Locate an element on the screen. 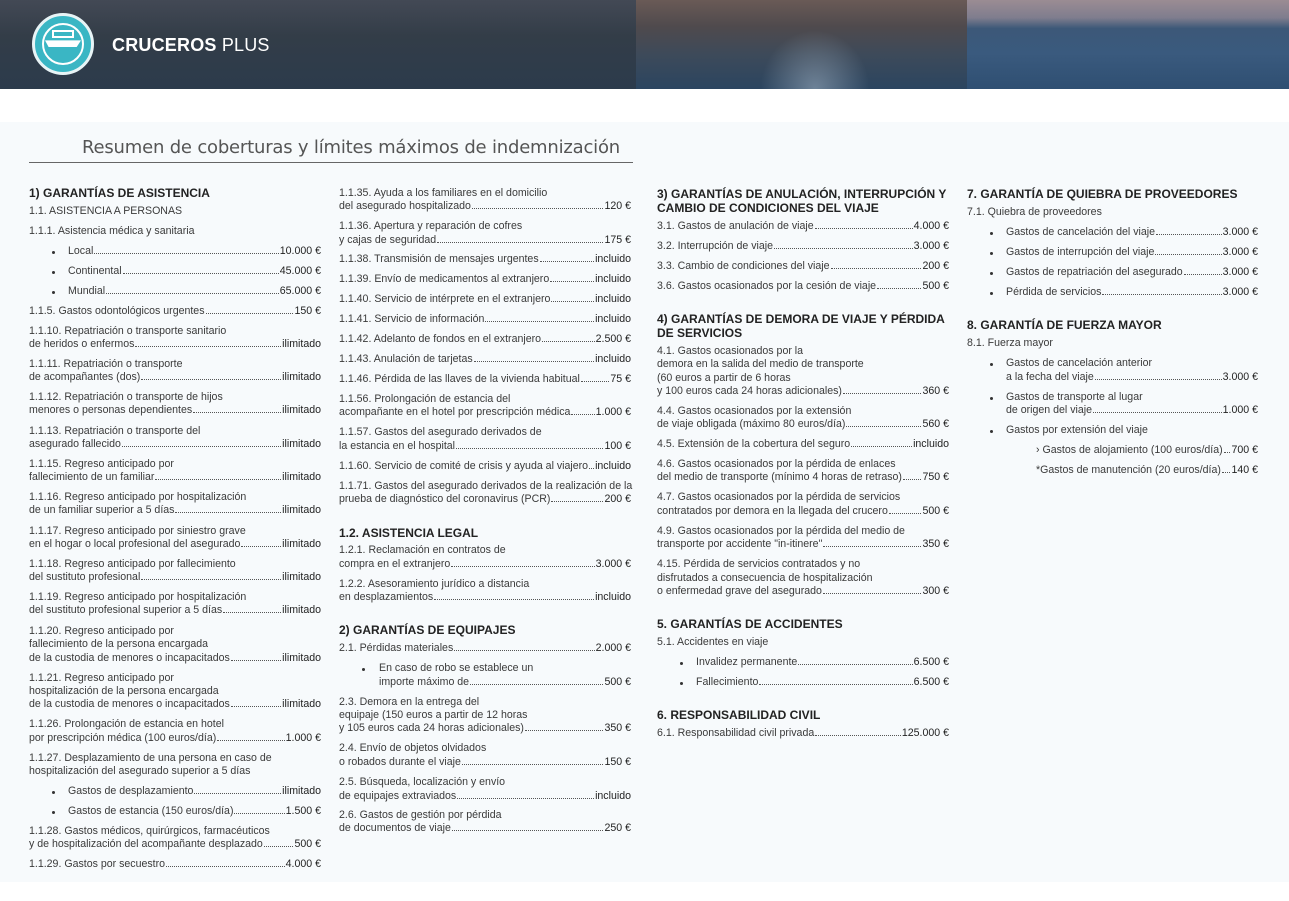 The width and height of the screenshot is (1289, 901). coverage-label: 1.1.41. Servicio de información is located at coordinates (412, 319).